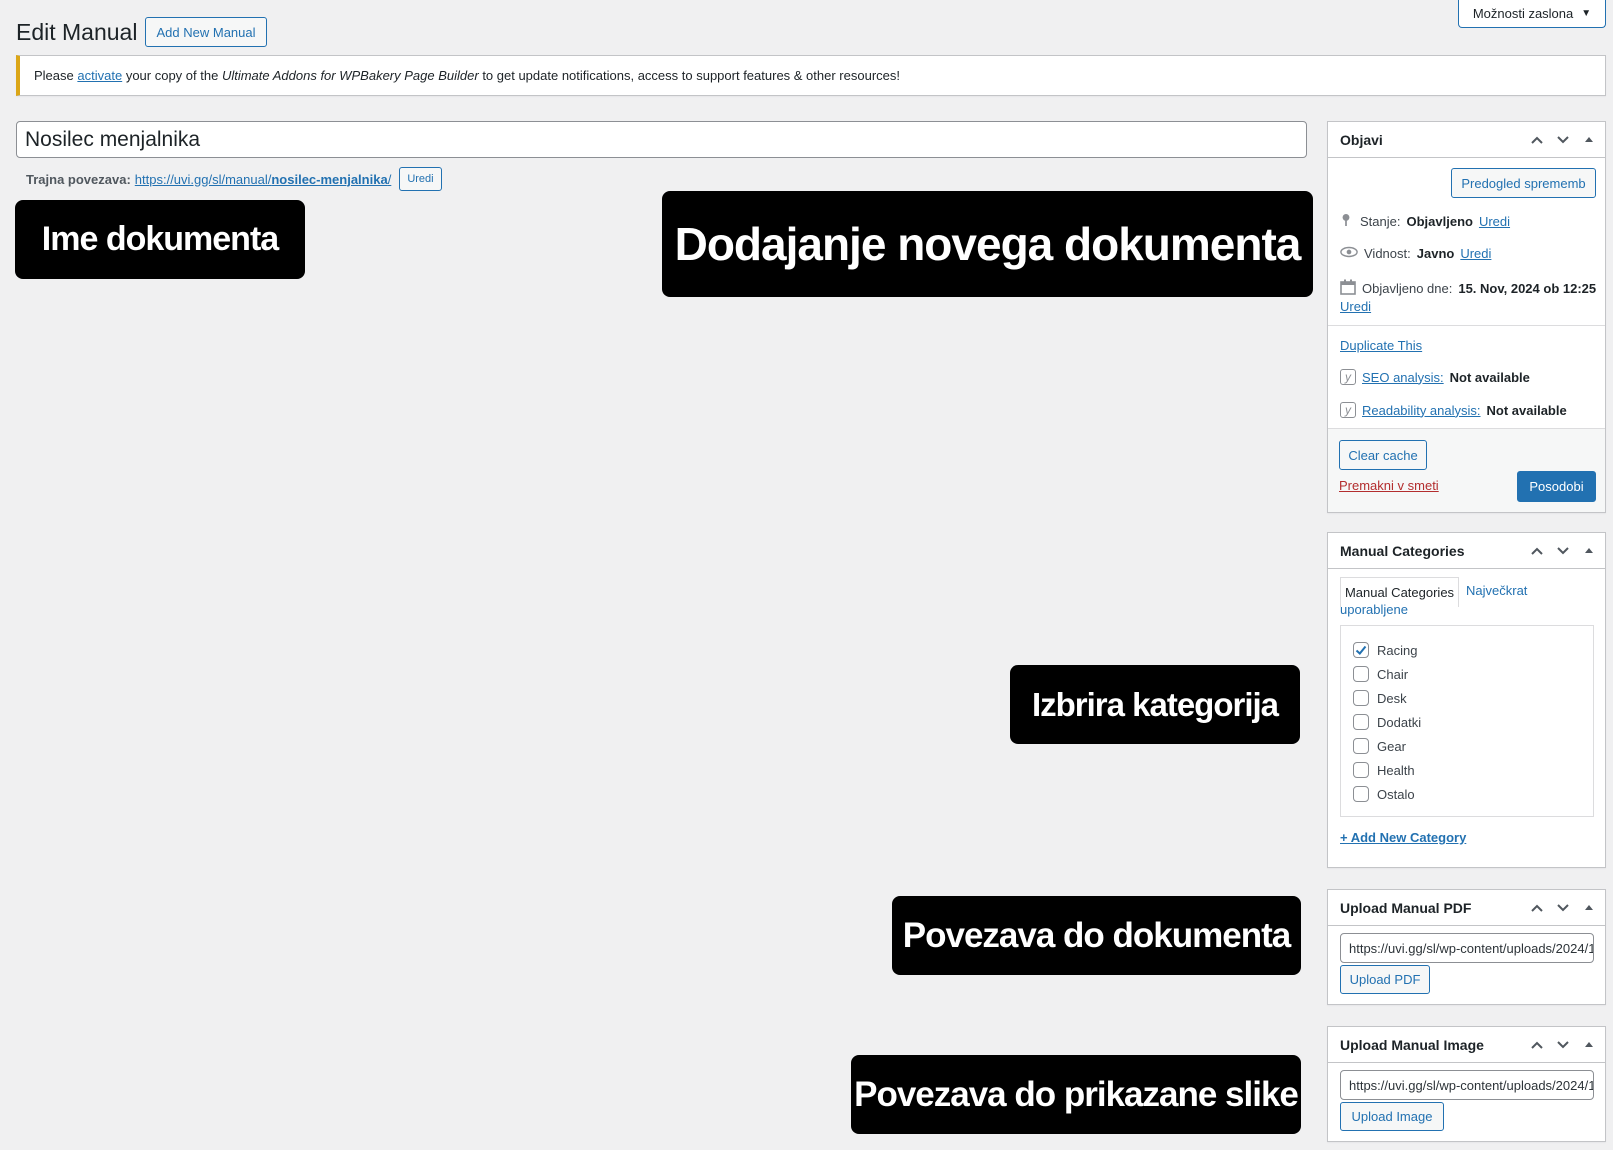 Image resolution: width=1613 pixels, height=1150 pixels. Describe the element at coordinates (1556, 486) in the screenshot. I see `update-button: Posodobi` at that location.